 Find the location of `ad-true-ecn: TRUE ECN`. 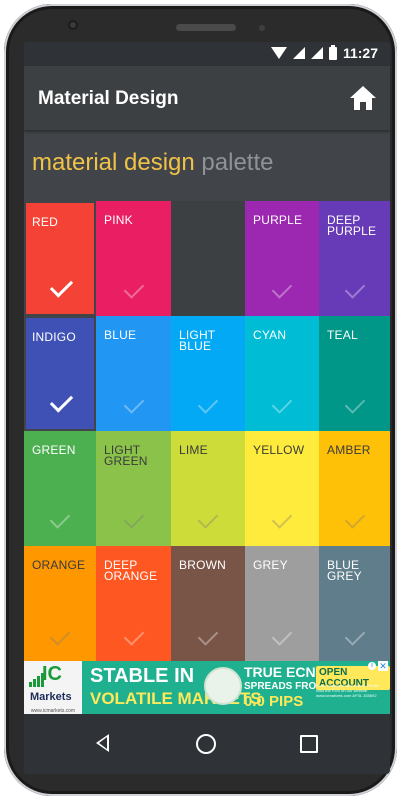

ad-true-ecn: TRUE ECN is located at coordinates (280, 672).